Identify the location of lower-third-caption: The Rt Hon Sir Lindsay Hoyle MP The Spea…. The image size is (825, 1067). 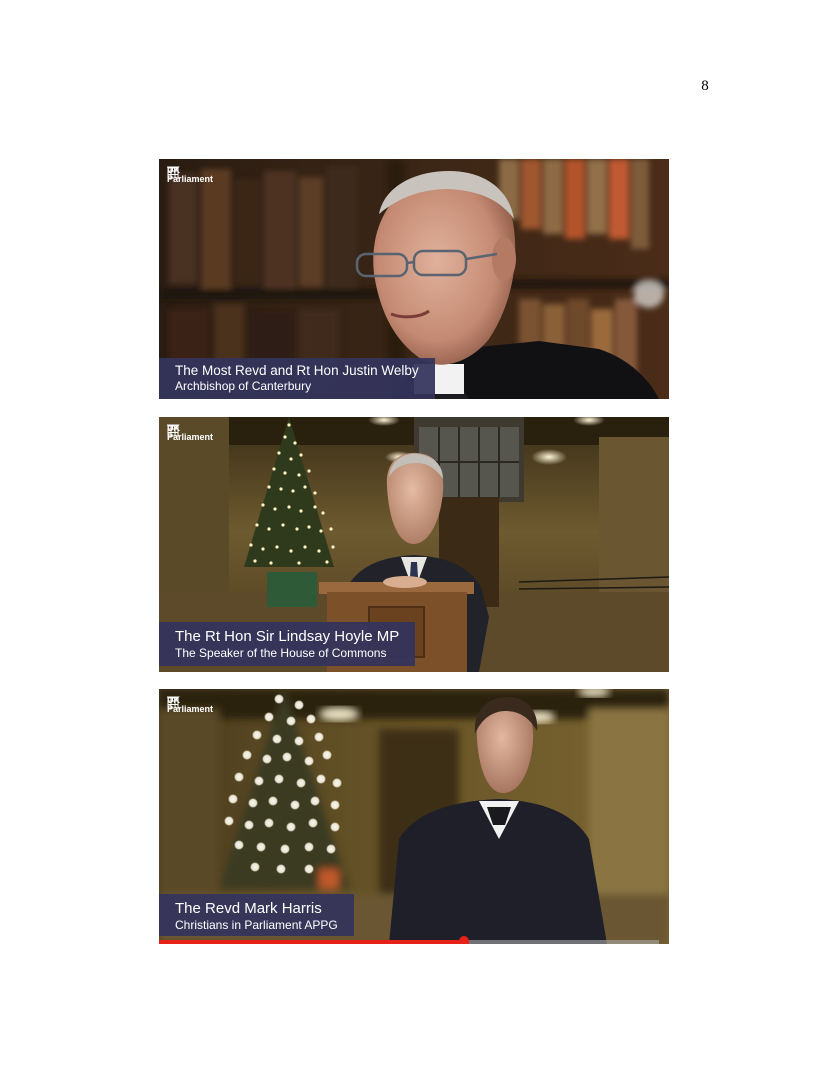
(287, 644).